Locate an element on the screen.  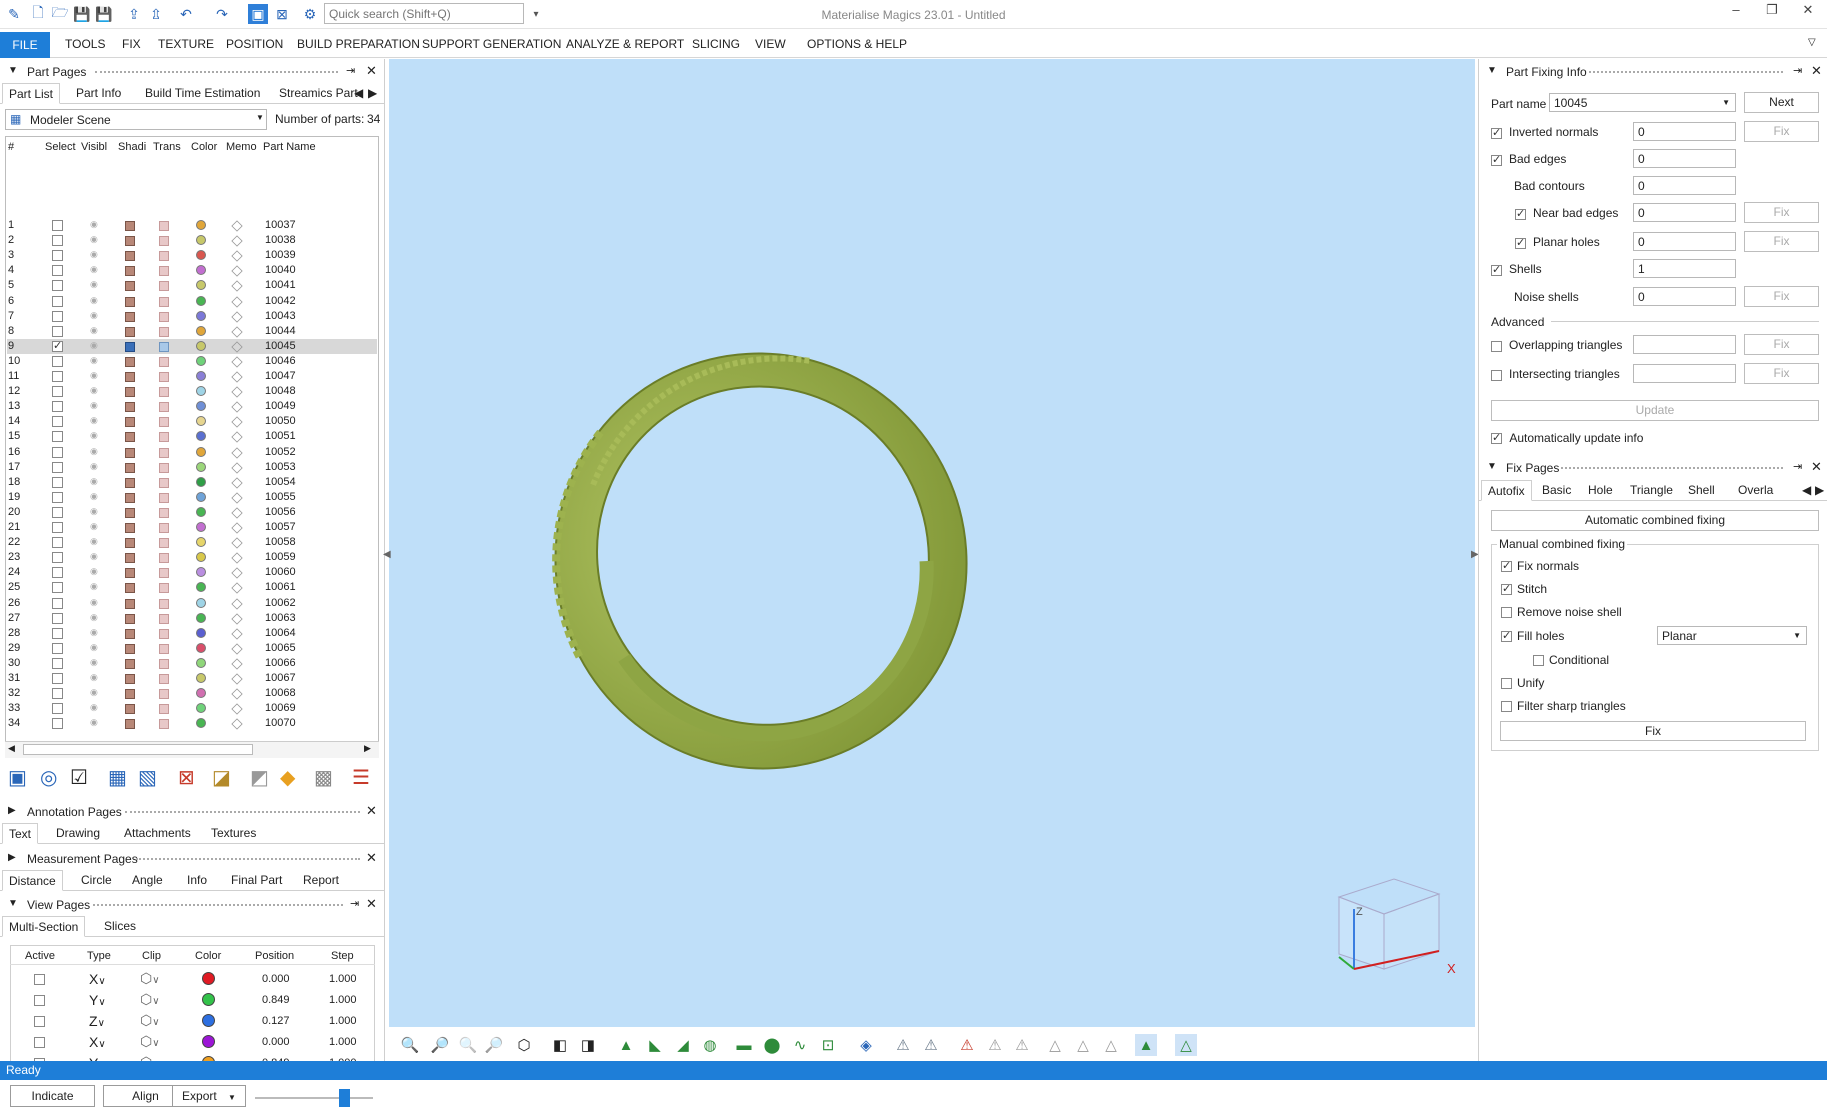
table-row: 32 ◉ 10068 is located at coordinates (192, 693).